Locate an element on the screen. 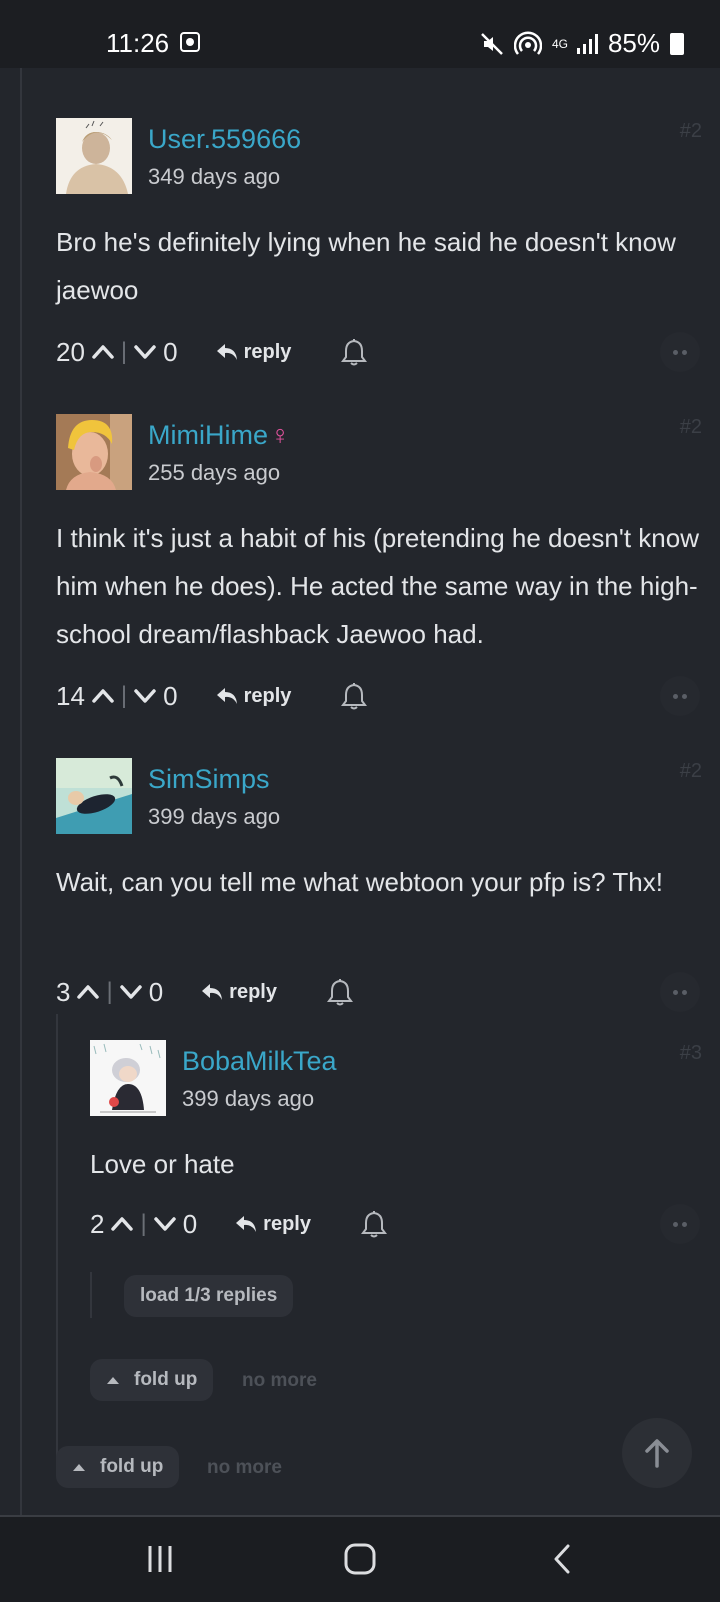 The height and width of the screenshot is (1602, 720). home-button is located at coordinates (360, 1559).